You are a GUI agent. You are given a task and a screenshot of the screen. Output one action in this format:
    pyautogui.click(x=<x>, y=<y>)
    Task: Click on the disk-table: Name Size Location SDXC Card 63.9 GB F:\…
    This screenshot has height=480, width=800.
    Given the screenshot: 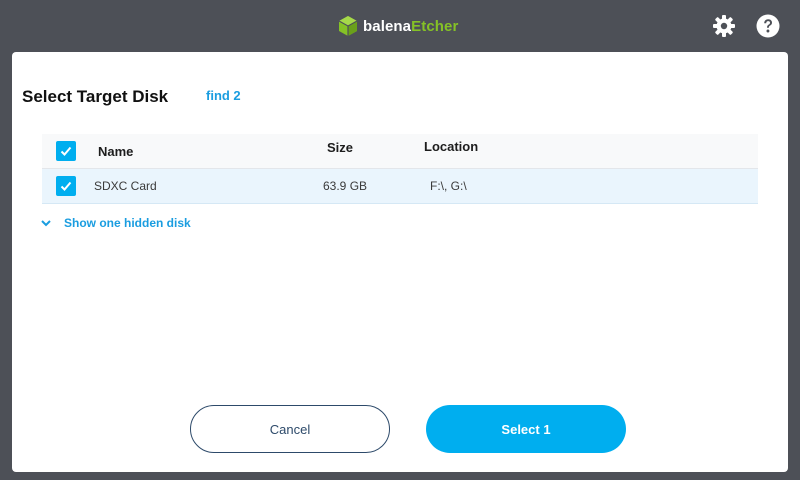 What is the action you would take?
    pyautogui.click(x=400, y=169)
    